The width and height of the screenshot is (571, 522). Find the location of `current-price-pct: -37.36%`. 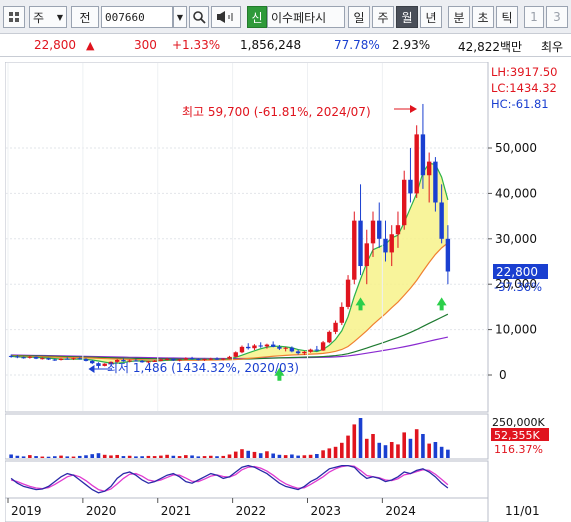

current-price-pct: -37.36% is located at coordinates (518, 287).